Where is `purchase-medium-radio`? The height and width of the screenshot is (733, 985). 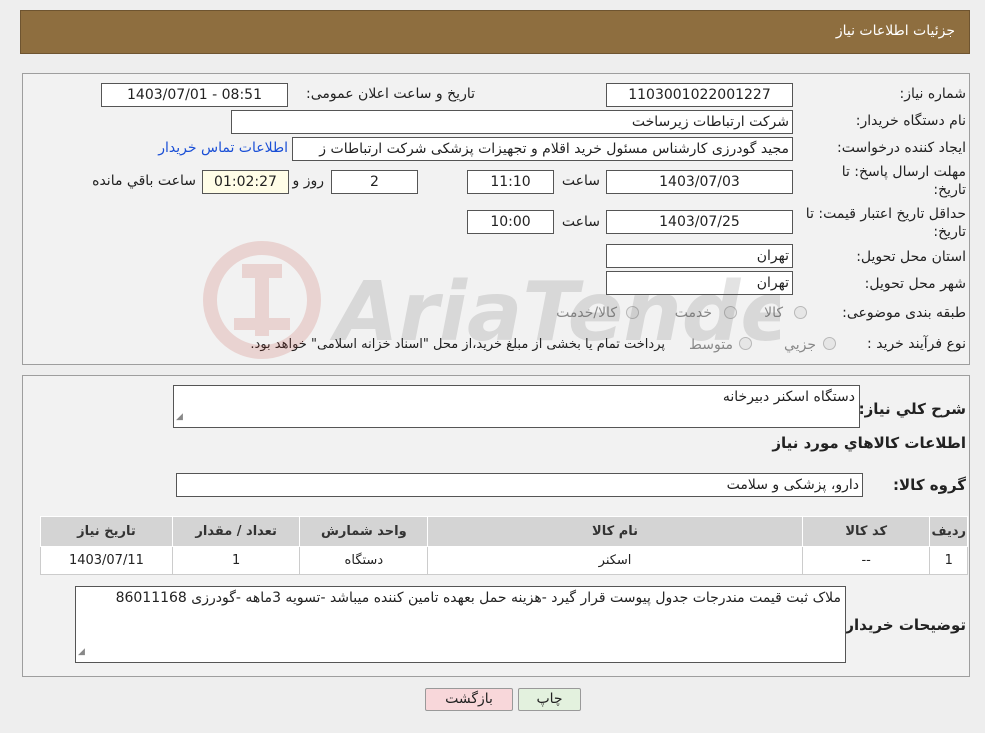 purchase-medium-radio is located at coordinates (745, 343).